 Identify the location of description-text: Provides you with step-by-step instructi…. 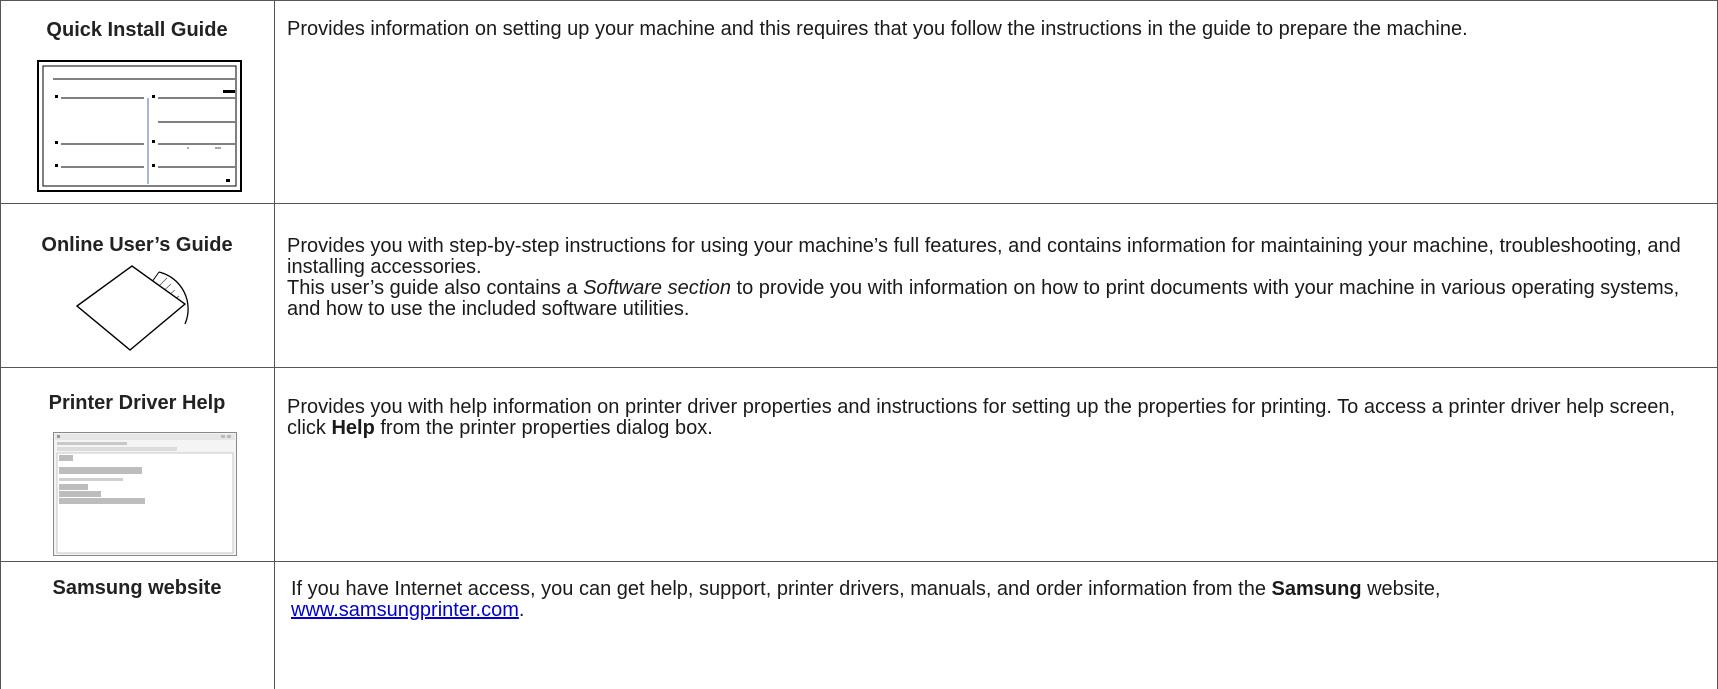
(984, 256).